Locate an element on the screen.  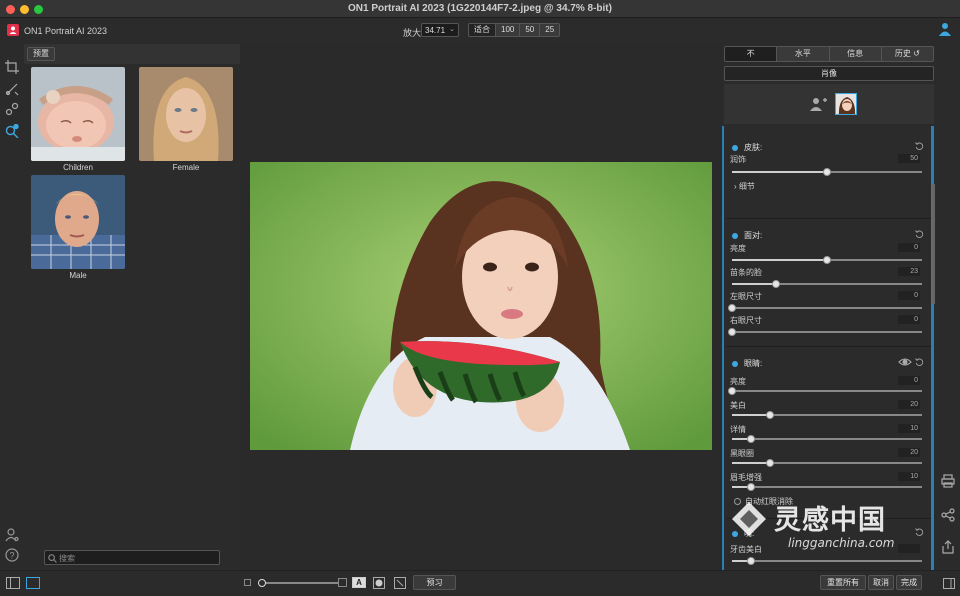
slider-value-field: 23 is located at coordinates (909, 271).